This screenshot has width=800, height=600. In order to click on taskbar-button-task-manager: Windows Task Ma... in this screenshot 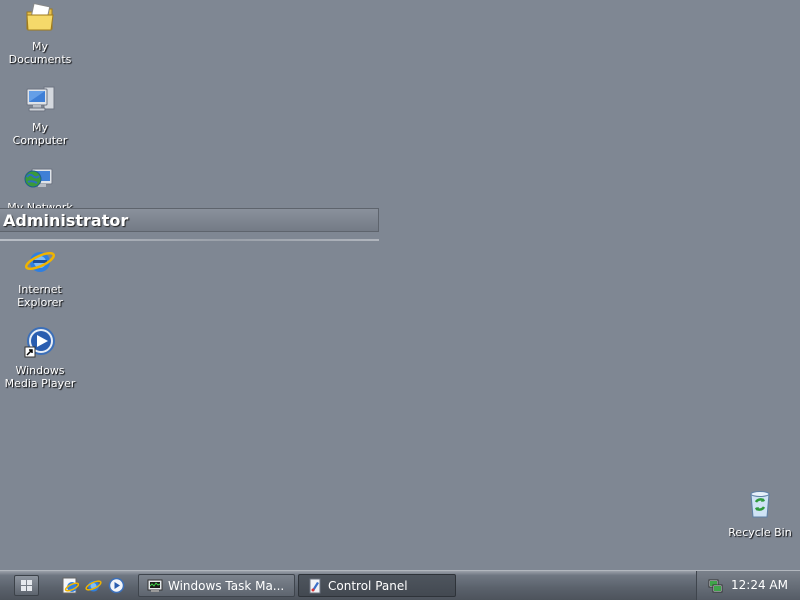, I will do `click(216, 585)`.